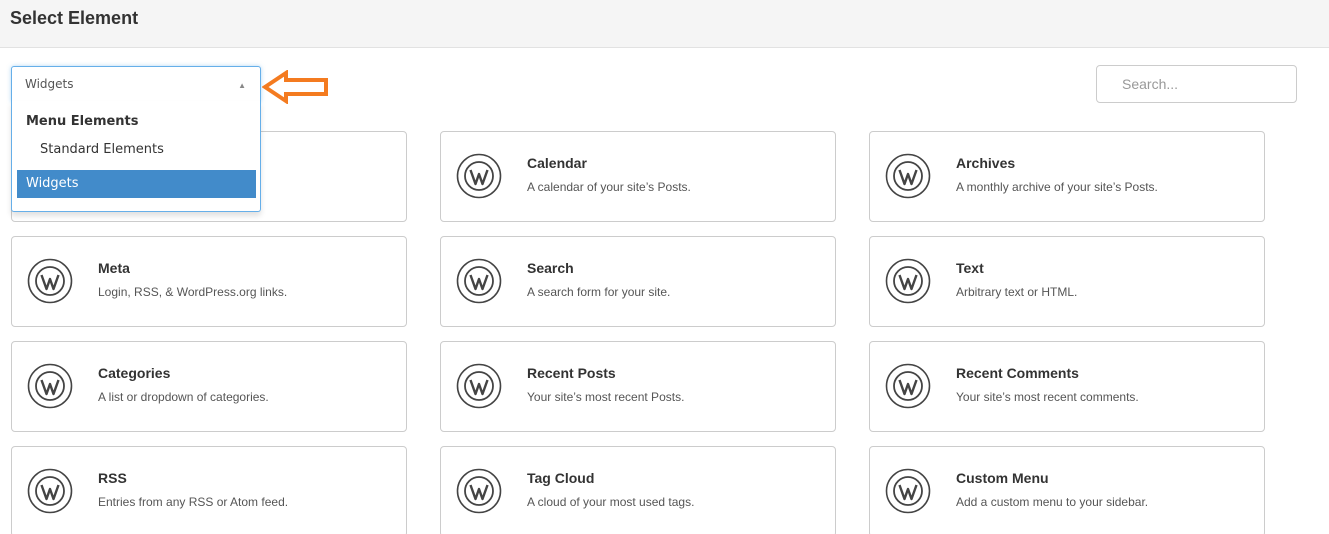 The image size is (1329, 534). I want to click on element-title: RSS, so click(112, 478).